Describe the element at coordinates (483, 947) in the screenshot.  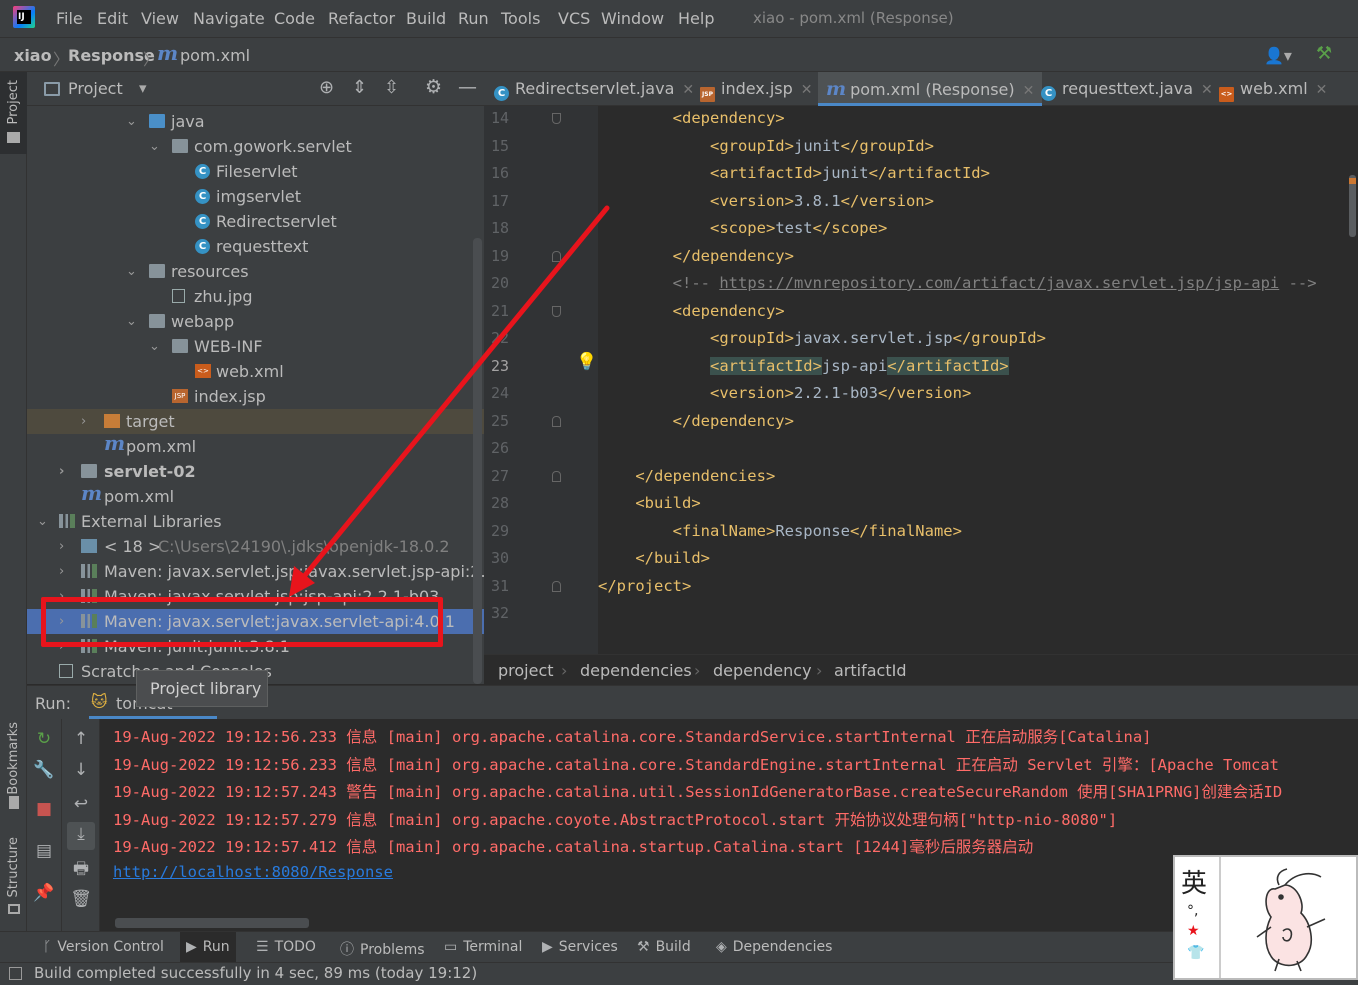
I see `tw-terminal: ▭ Terminal` at that location.